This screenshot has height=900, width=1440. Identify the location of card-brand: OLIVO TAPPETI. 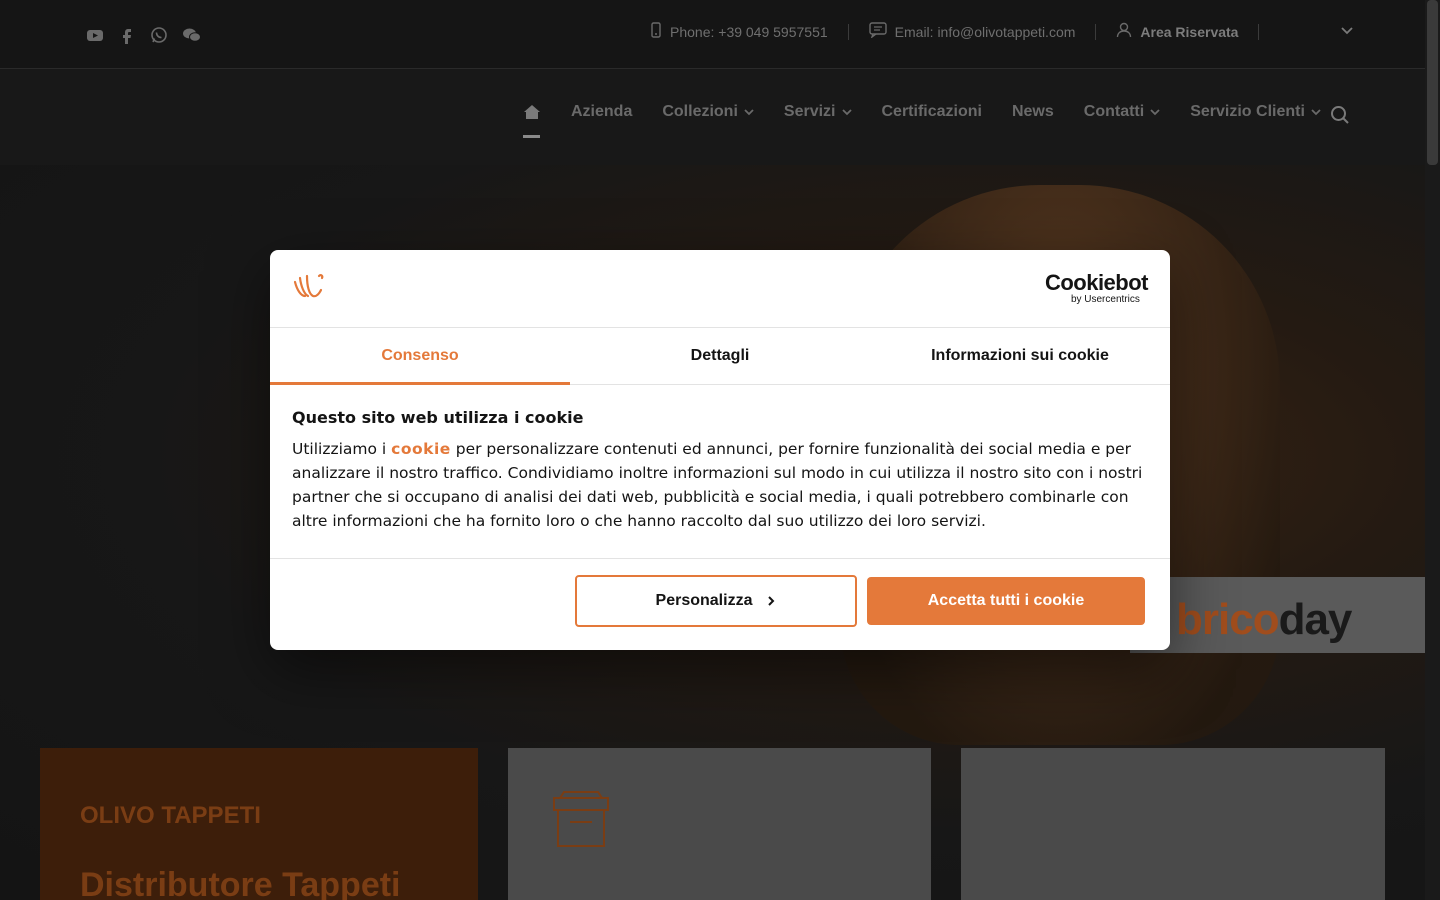
(170, 815).